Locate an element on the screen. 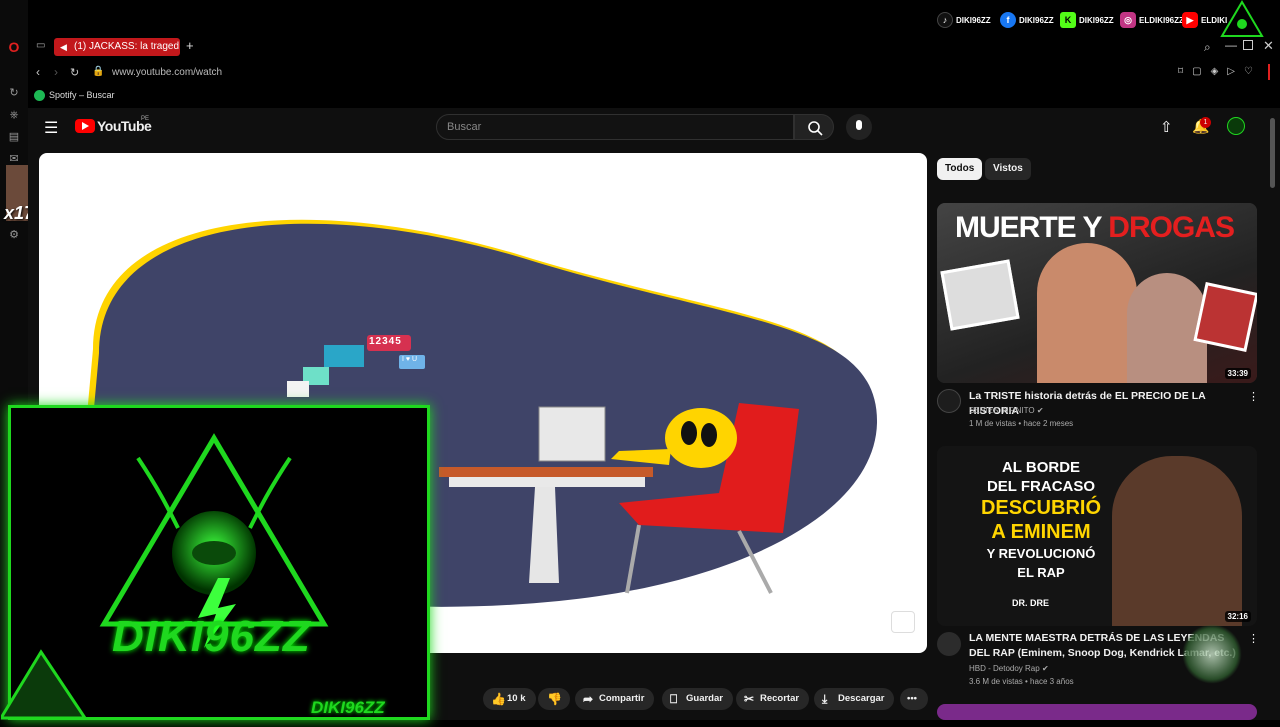  search-input: Buscar is located at coordinates (615, 127).